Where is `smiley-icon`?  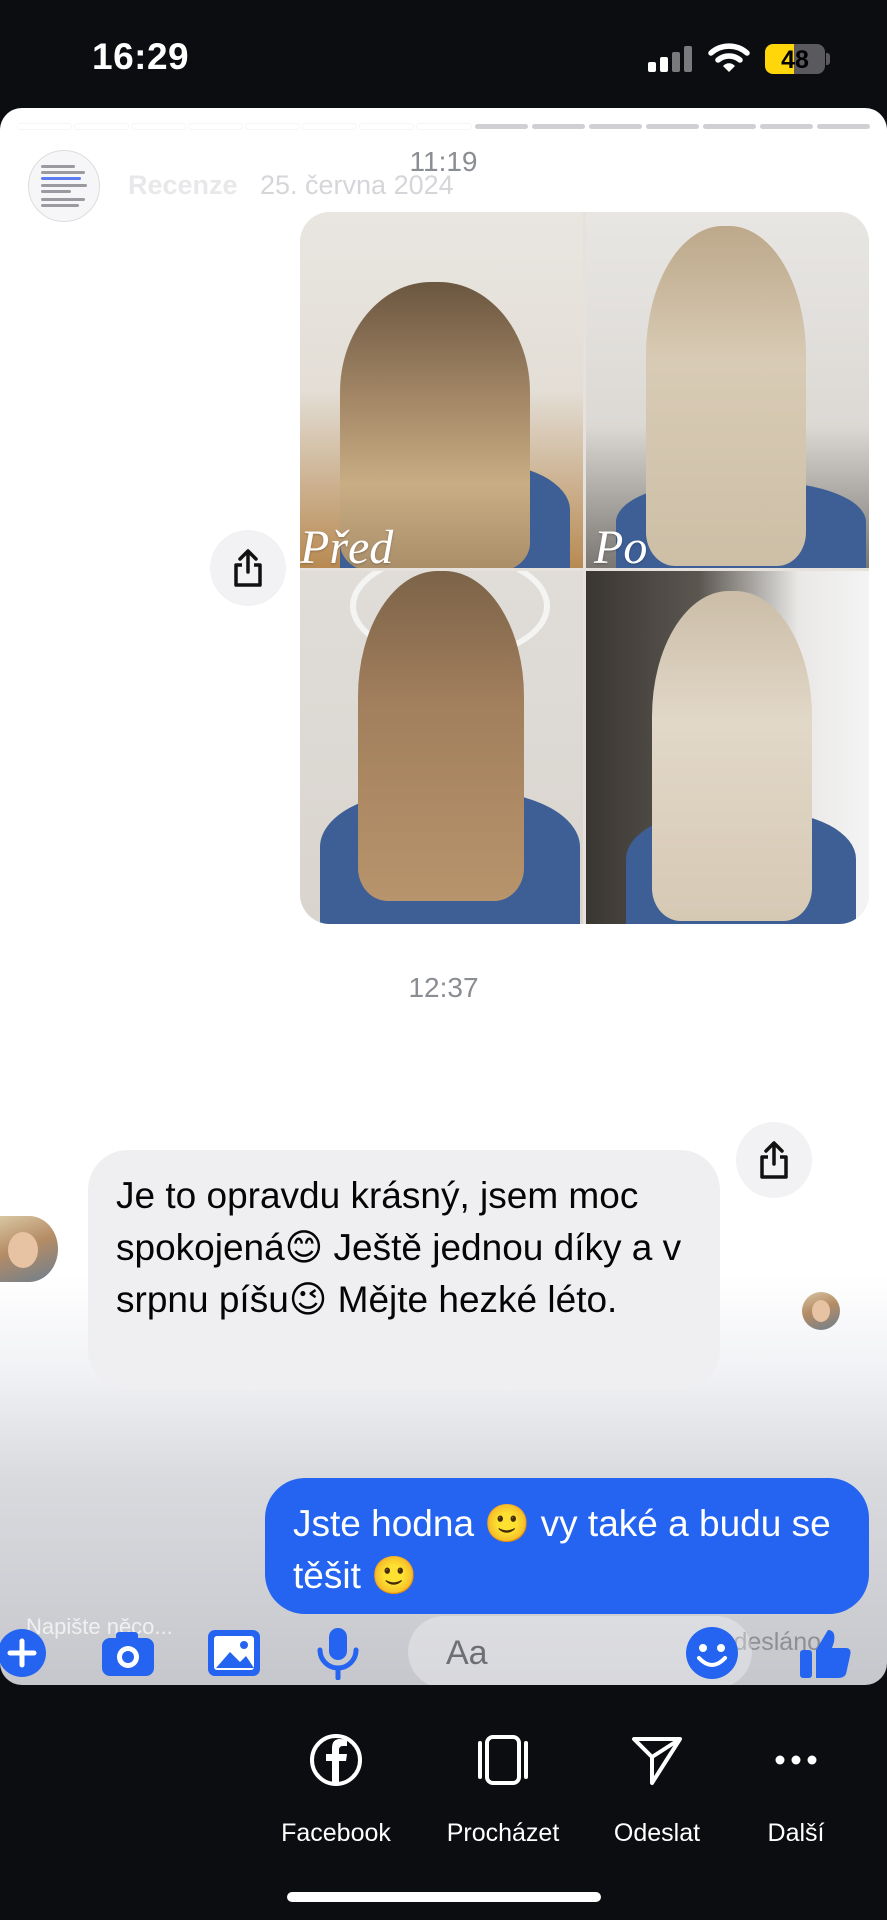
smiley-icon is located at coordinates (712, 1653).